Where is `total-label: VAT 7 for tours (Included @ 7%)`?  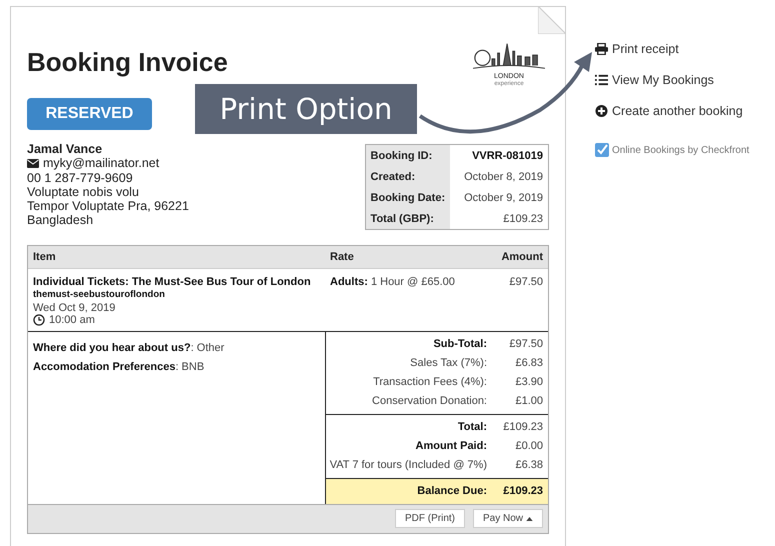
total-label: VAT 7 for tours (Included @ 7%) is located at coordinates (408, 465).